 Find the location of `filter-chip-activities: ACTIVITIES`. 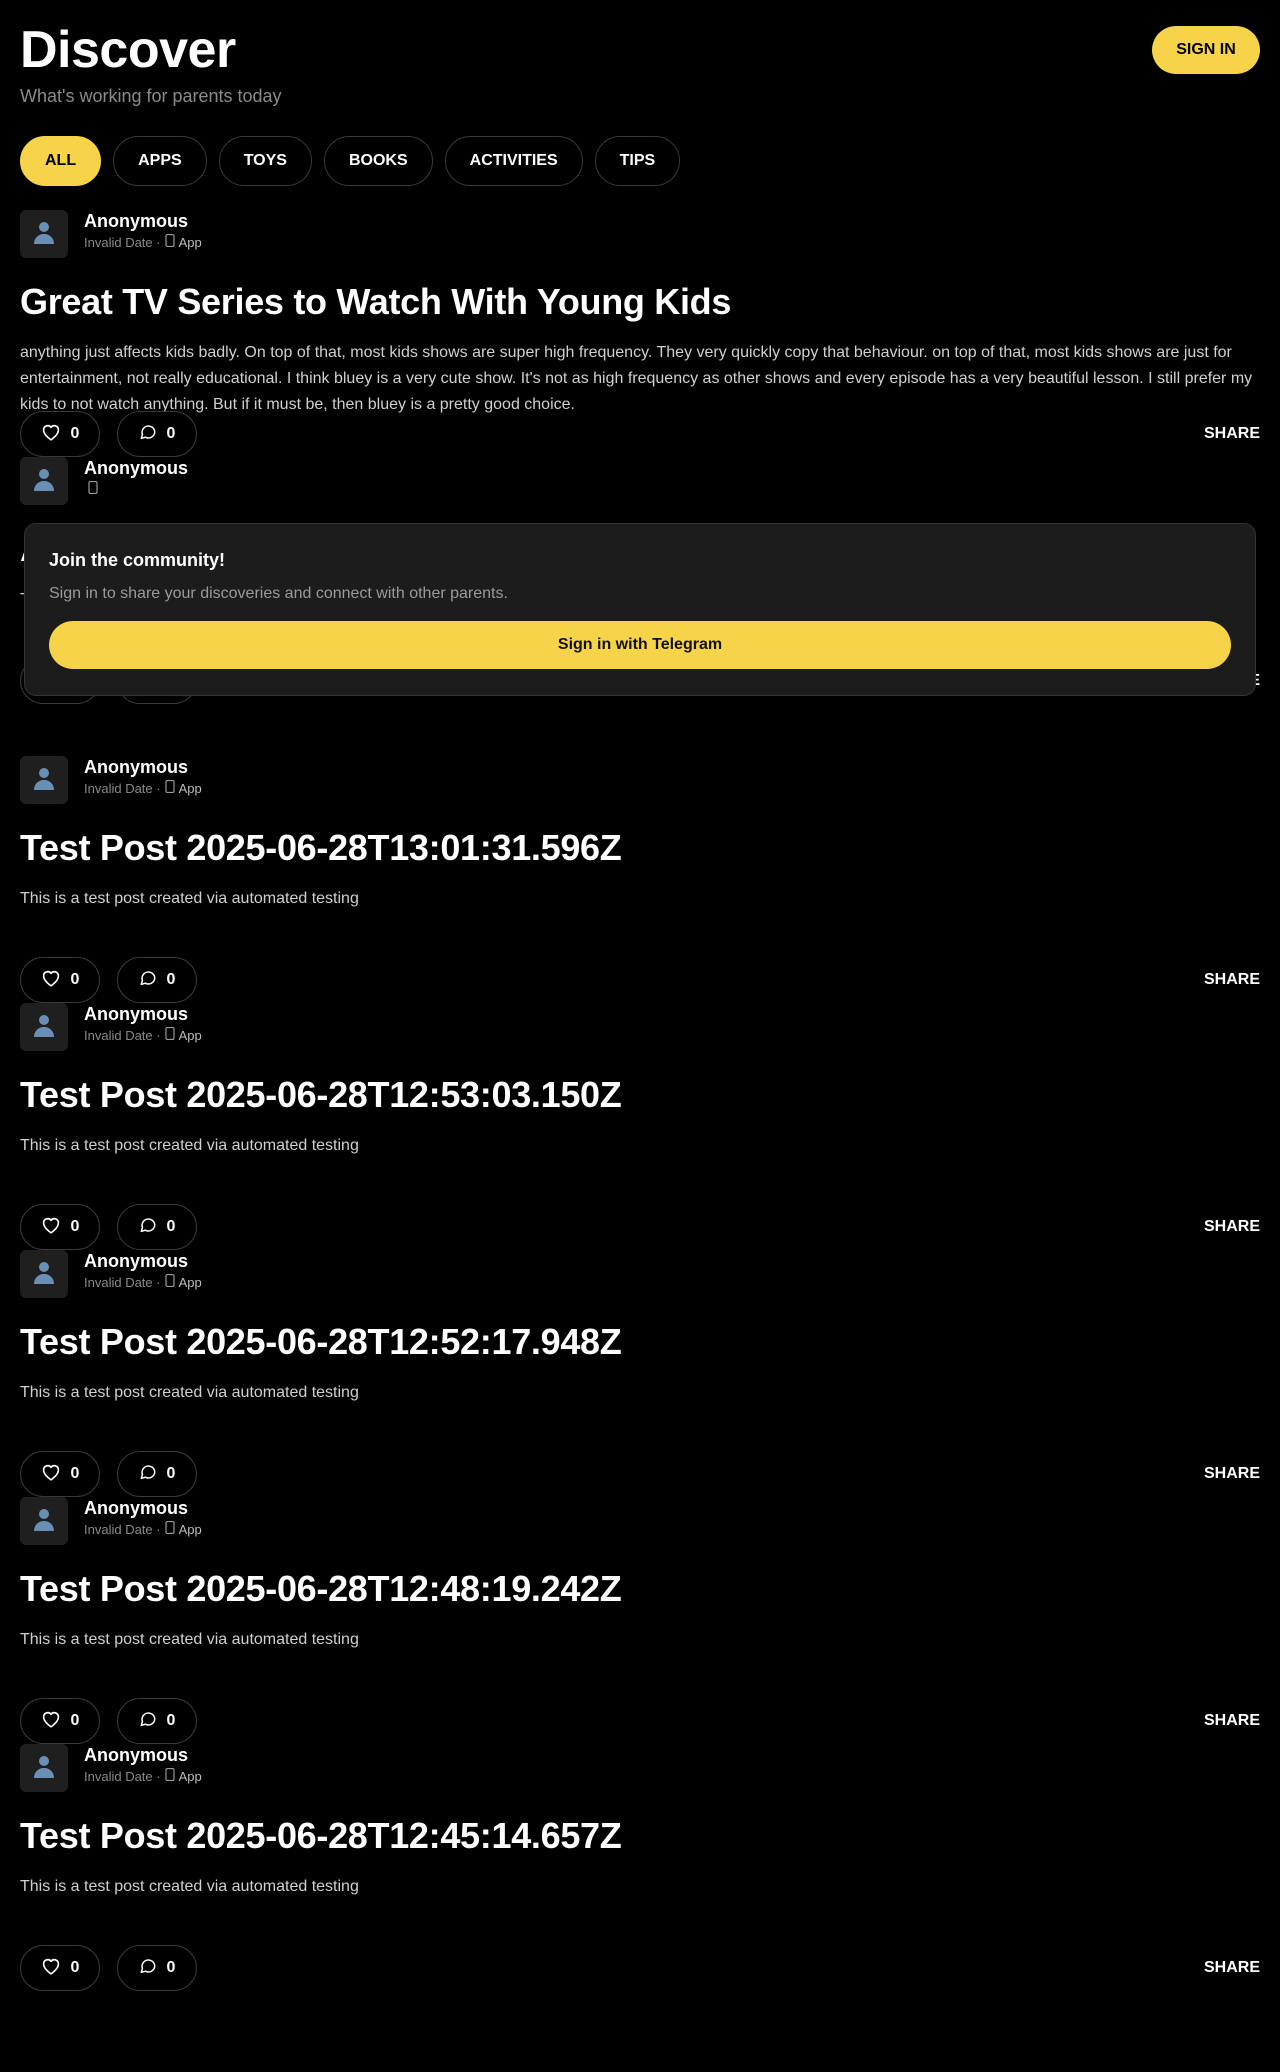

filter-chip-activities: ACTIVITIES is located at coordinates (513, 161).